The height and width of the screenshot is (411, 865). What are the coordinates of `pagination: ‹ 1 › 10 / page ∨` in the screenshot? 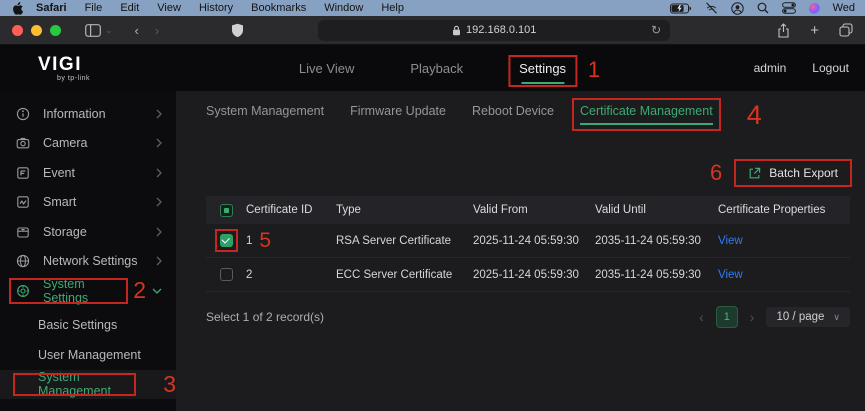 It's located at (774, 317).